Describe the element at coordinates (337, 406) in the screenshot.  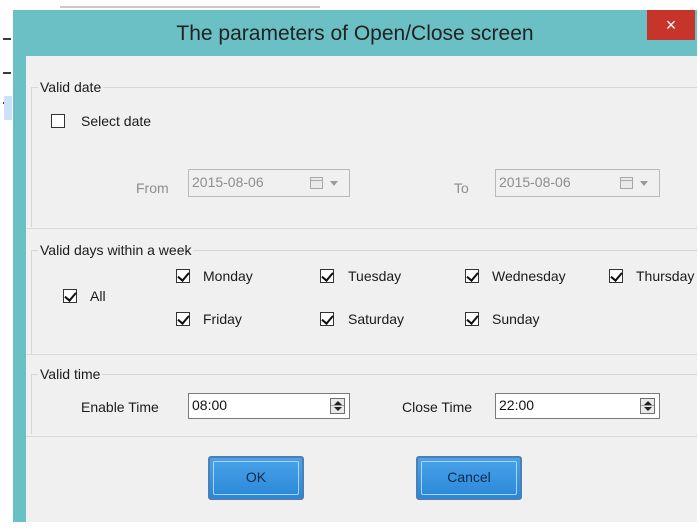
I see `enable-time-spinner` at that location.